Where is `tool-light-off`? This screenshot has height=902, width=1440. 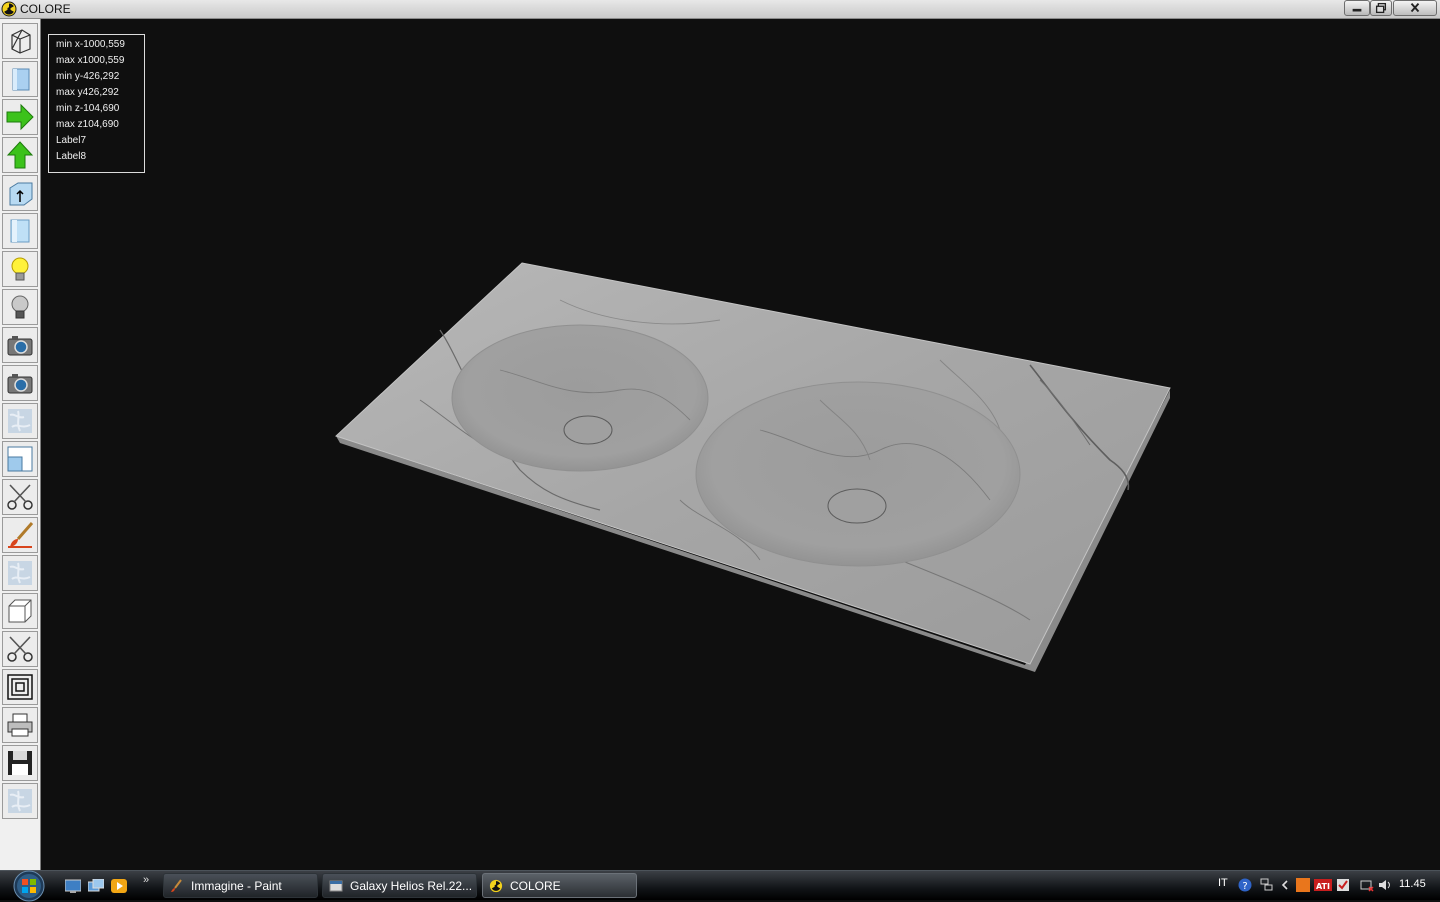
tool-light-off is located at coordinates (20, 307).